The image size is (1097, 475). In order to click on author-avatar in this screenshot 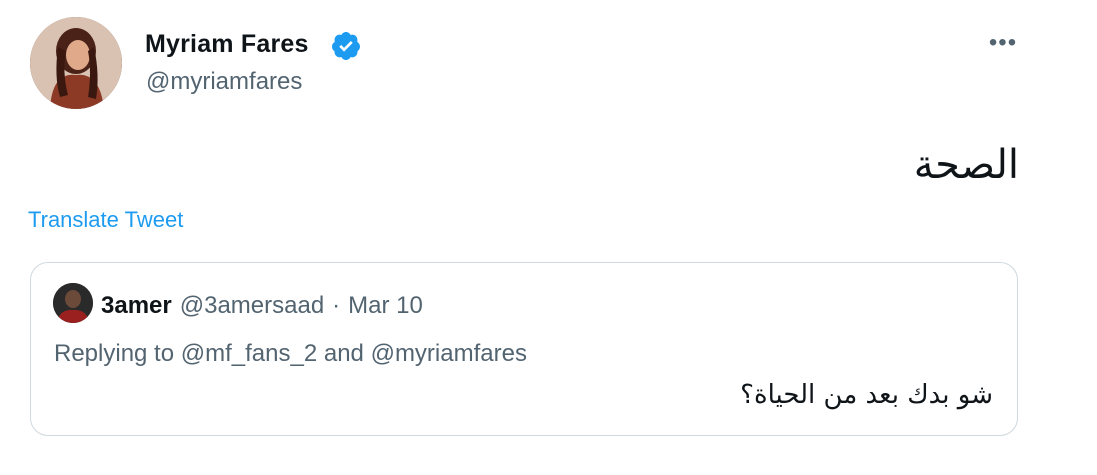, I will do `click(76, 63)`.